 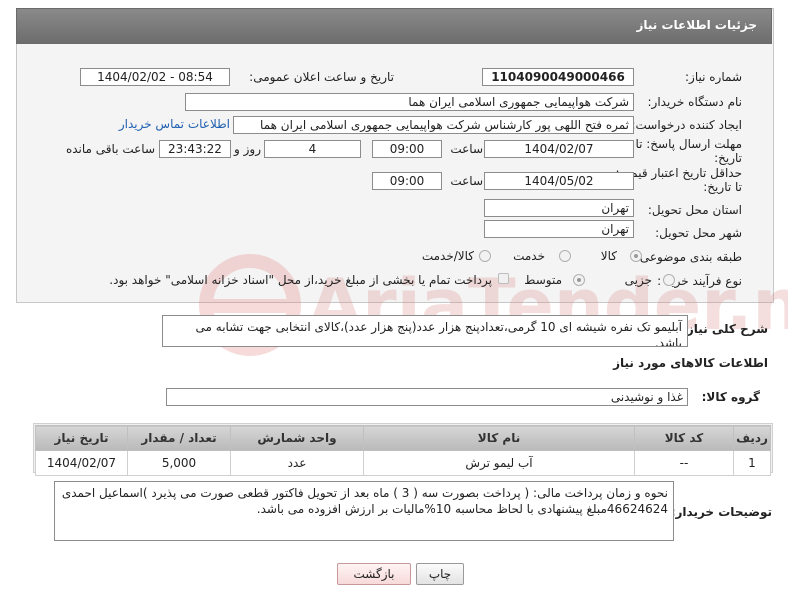 I want to click on validity-label-line2: تا تاریخ:, so click(x=722, y=187).